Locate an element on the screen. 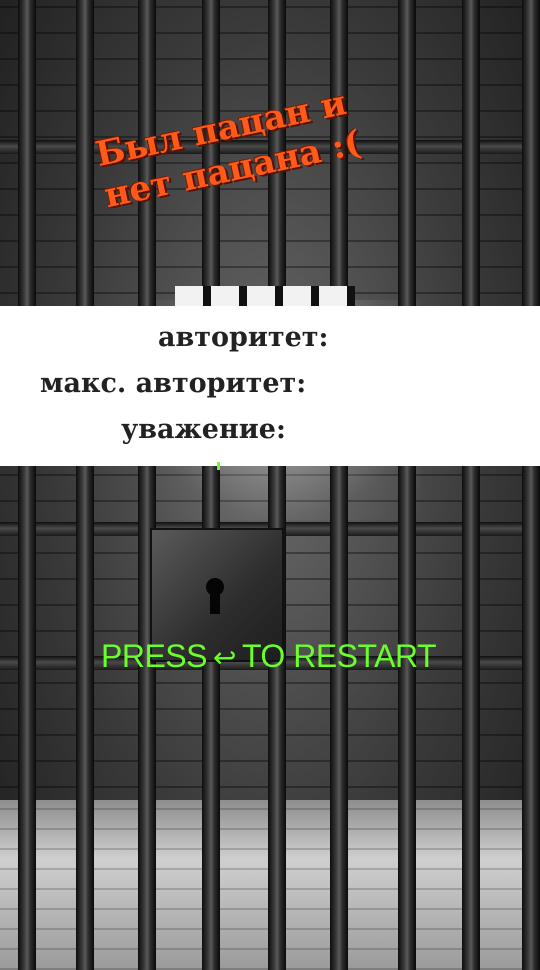 This screenshot has height=970, width=540. return-arrow-icon: ↩ is located at coordinates (224, 657).